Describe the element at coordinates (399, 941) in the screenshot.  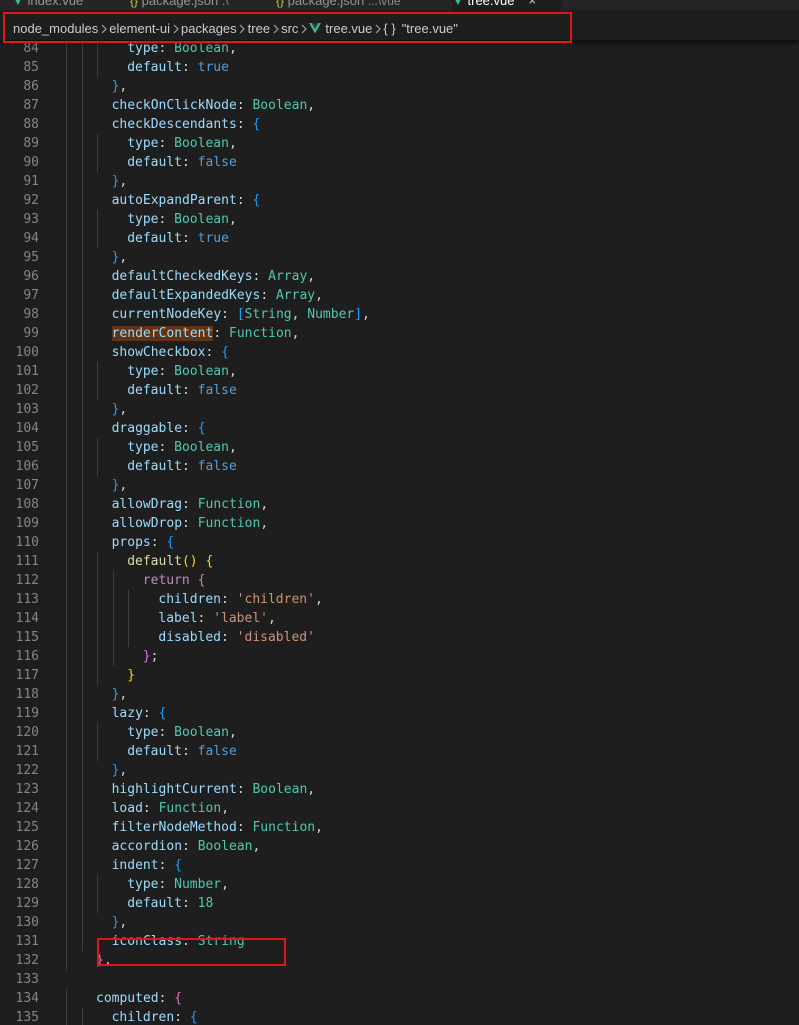
I see `code-line: 131 iconClass: String` at that location.